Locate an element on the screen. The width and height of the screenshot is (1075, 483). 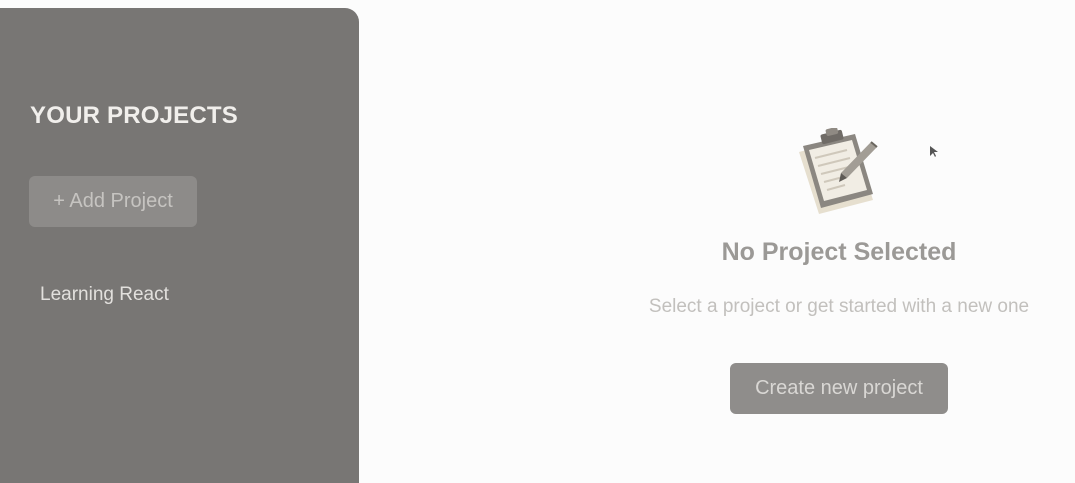
mouse-pointer-icon is located at coordinates (934, 151).